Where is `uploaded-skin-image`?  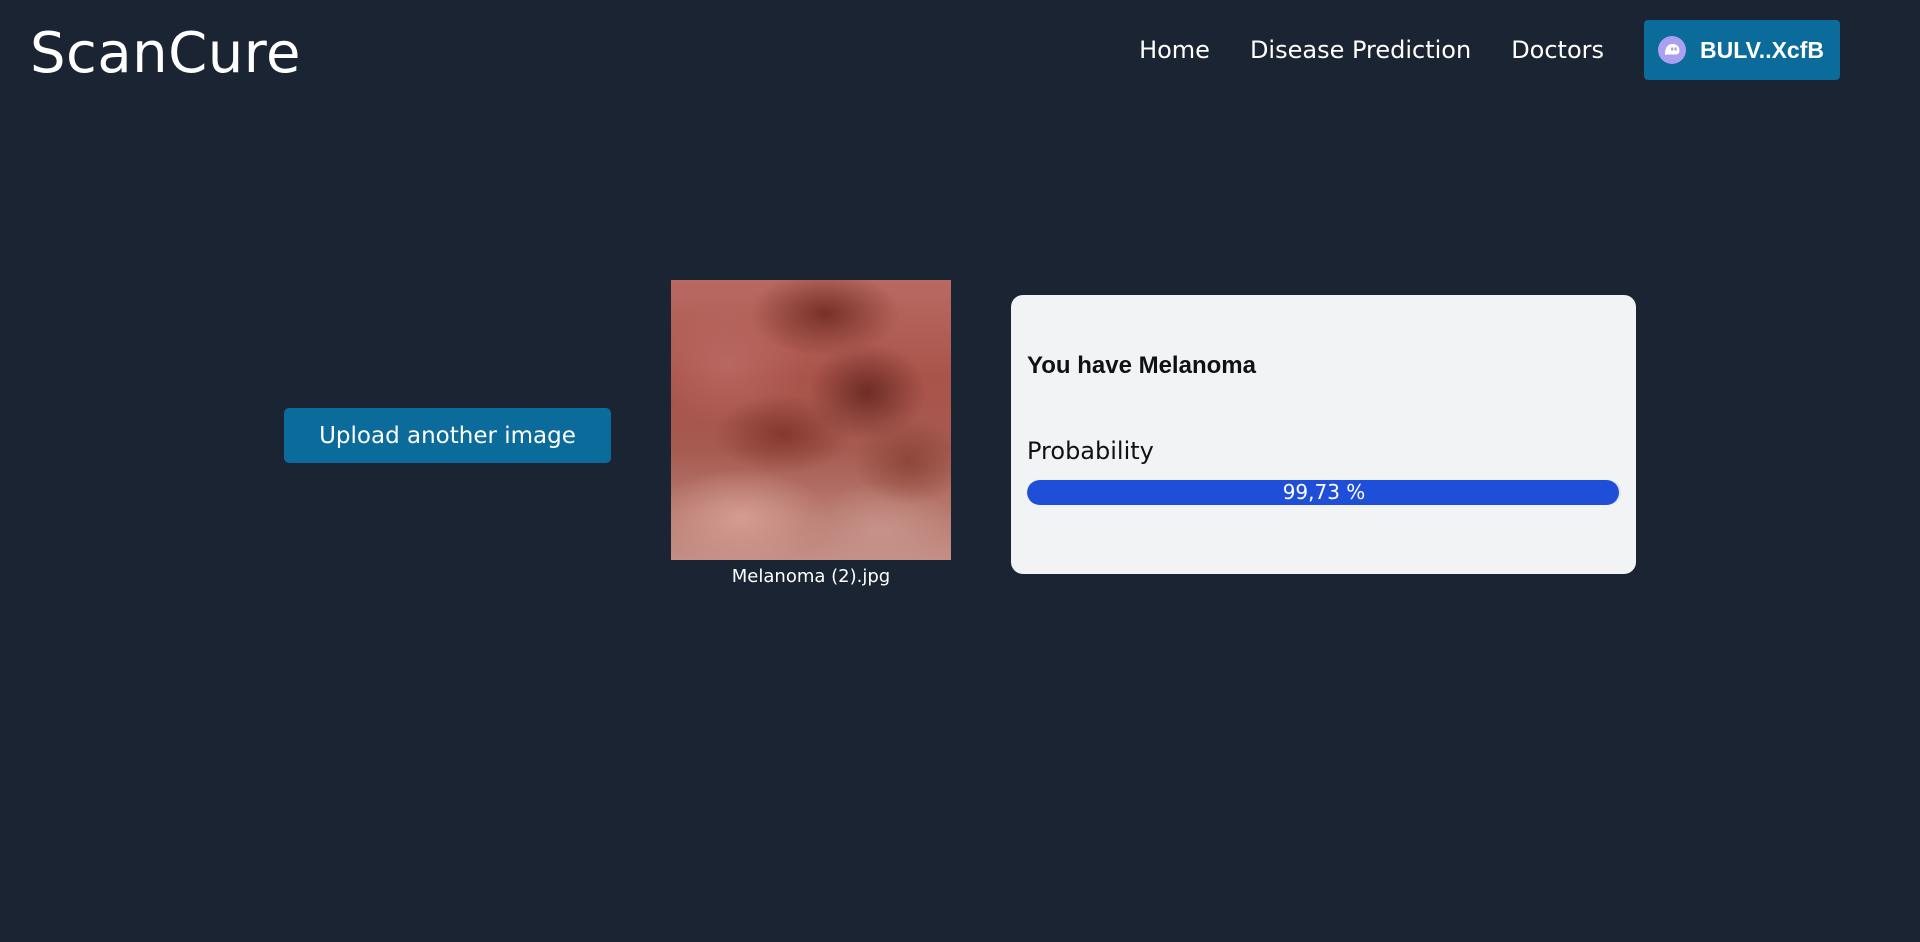
uploaded-skin-image is located at coordinates (811, 420).